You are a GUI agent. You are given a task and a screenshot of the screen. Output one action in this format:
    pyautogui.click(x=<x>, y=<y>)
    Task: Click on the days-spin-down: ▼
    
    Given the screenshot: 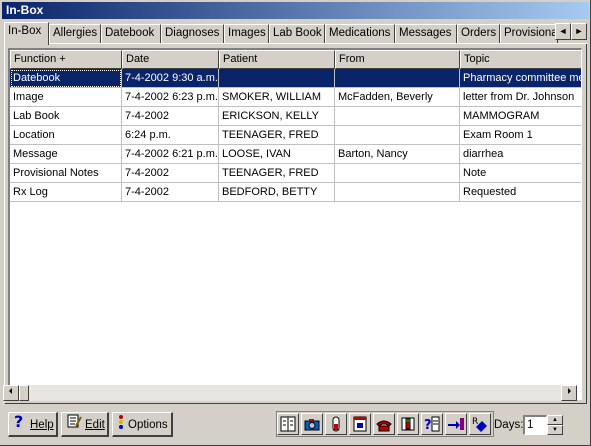 What is the action you would take?
    pyautogui.click(x=555, y=430)
    